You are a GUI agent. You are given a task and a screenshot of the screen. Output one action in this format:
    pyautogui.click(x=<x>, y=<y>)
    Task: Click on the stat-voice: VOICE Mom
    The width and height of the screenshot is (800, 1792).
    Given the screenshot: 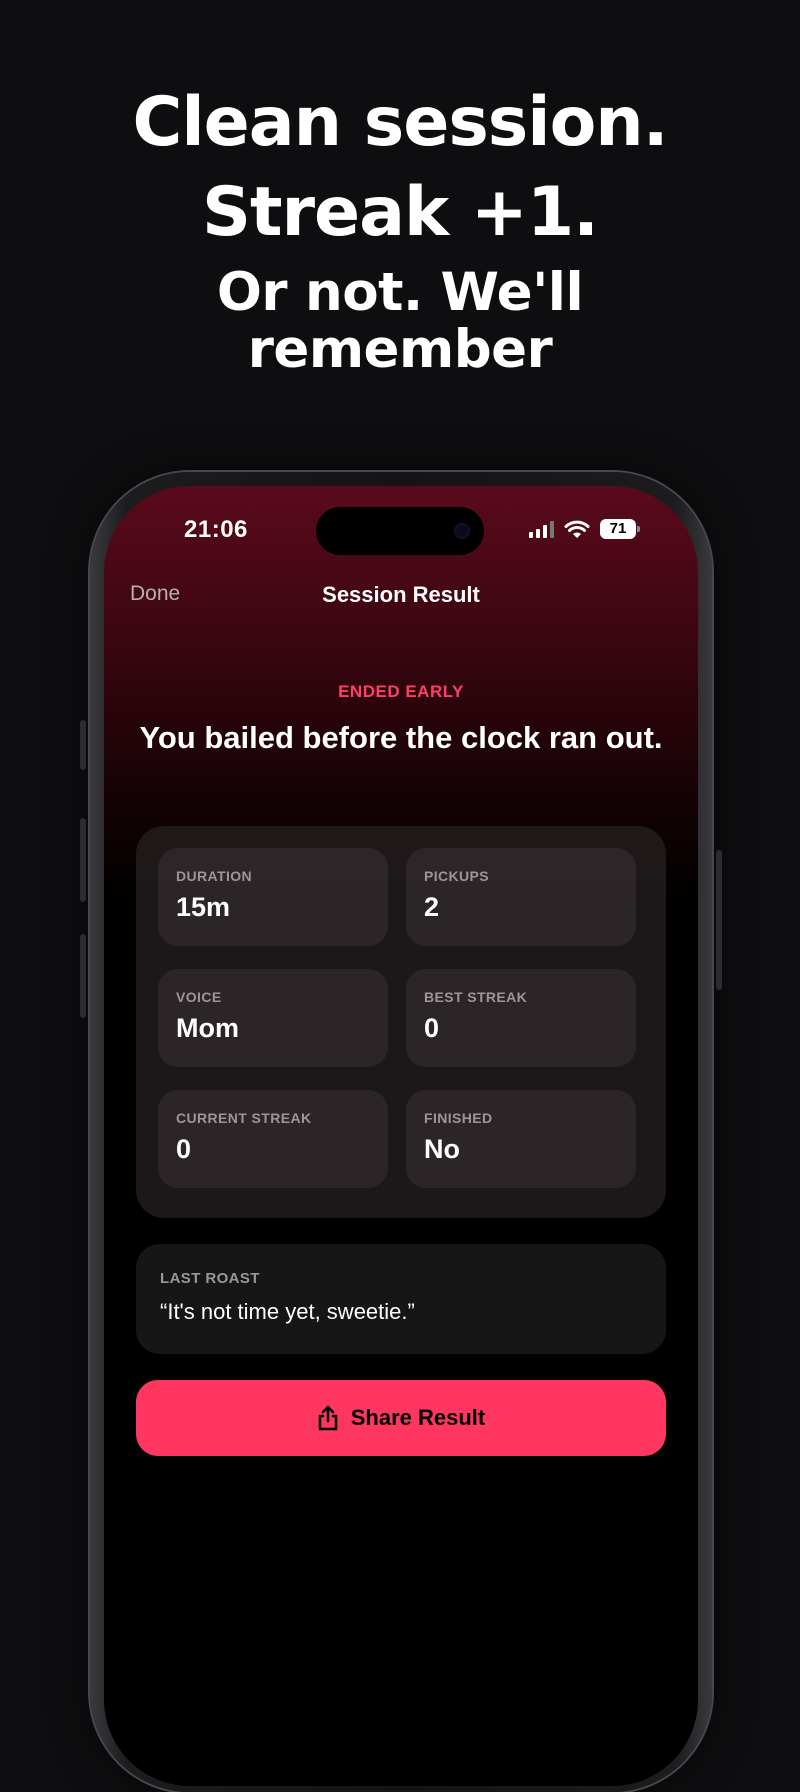 What is the action you would take?
    pyautogui.click(x=273, y=1018)
    